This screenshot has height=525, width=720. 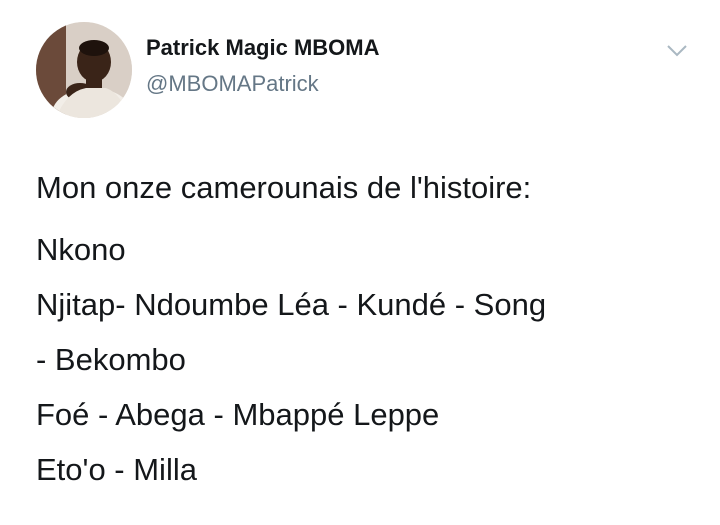 I want to click on avatar, so click(x=84, y=70).